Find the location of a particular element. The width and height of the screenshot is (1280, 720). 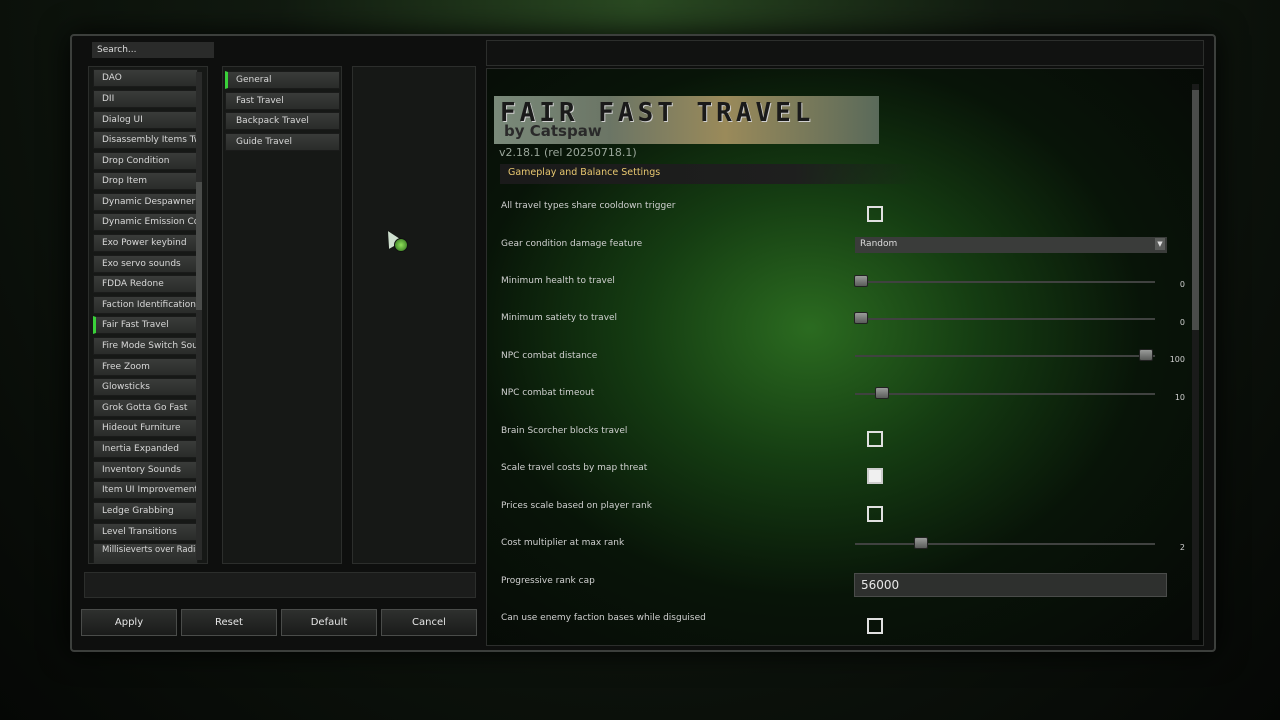

tab-general: General is located at coordinates (282, 80).